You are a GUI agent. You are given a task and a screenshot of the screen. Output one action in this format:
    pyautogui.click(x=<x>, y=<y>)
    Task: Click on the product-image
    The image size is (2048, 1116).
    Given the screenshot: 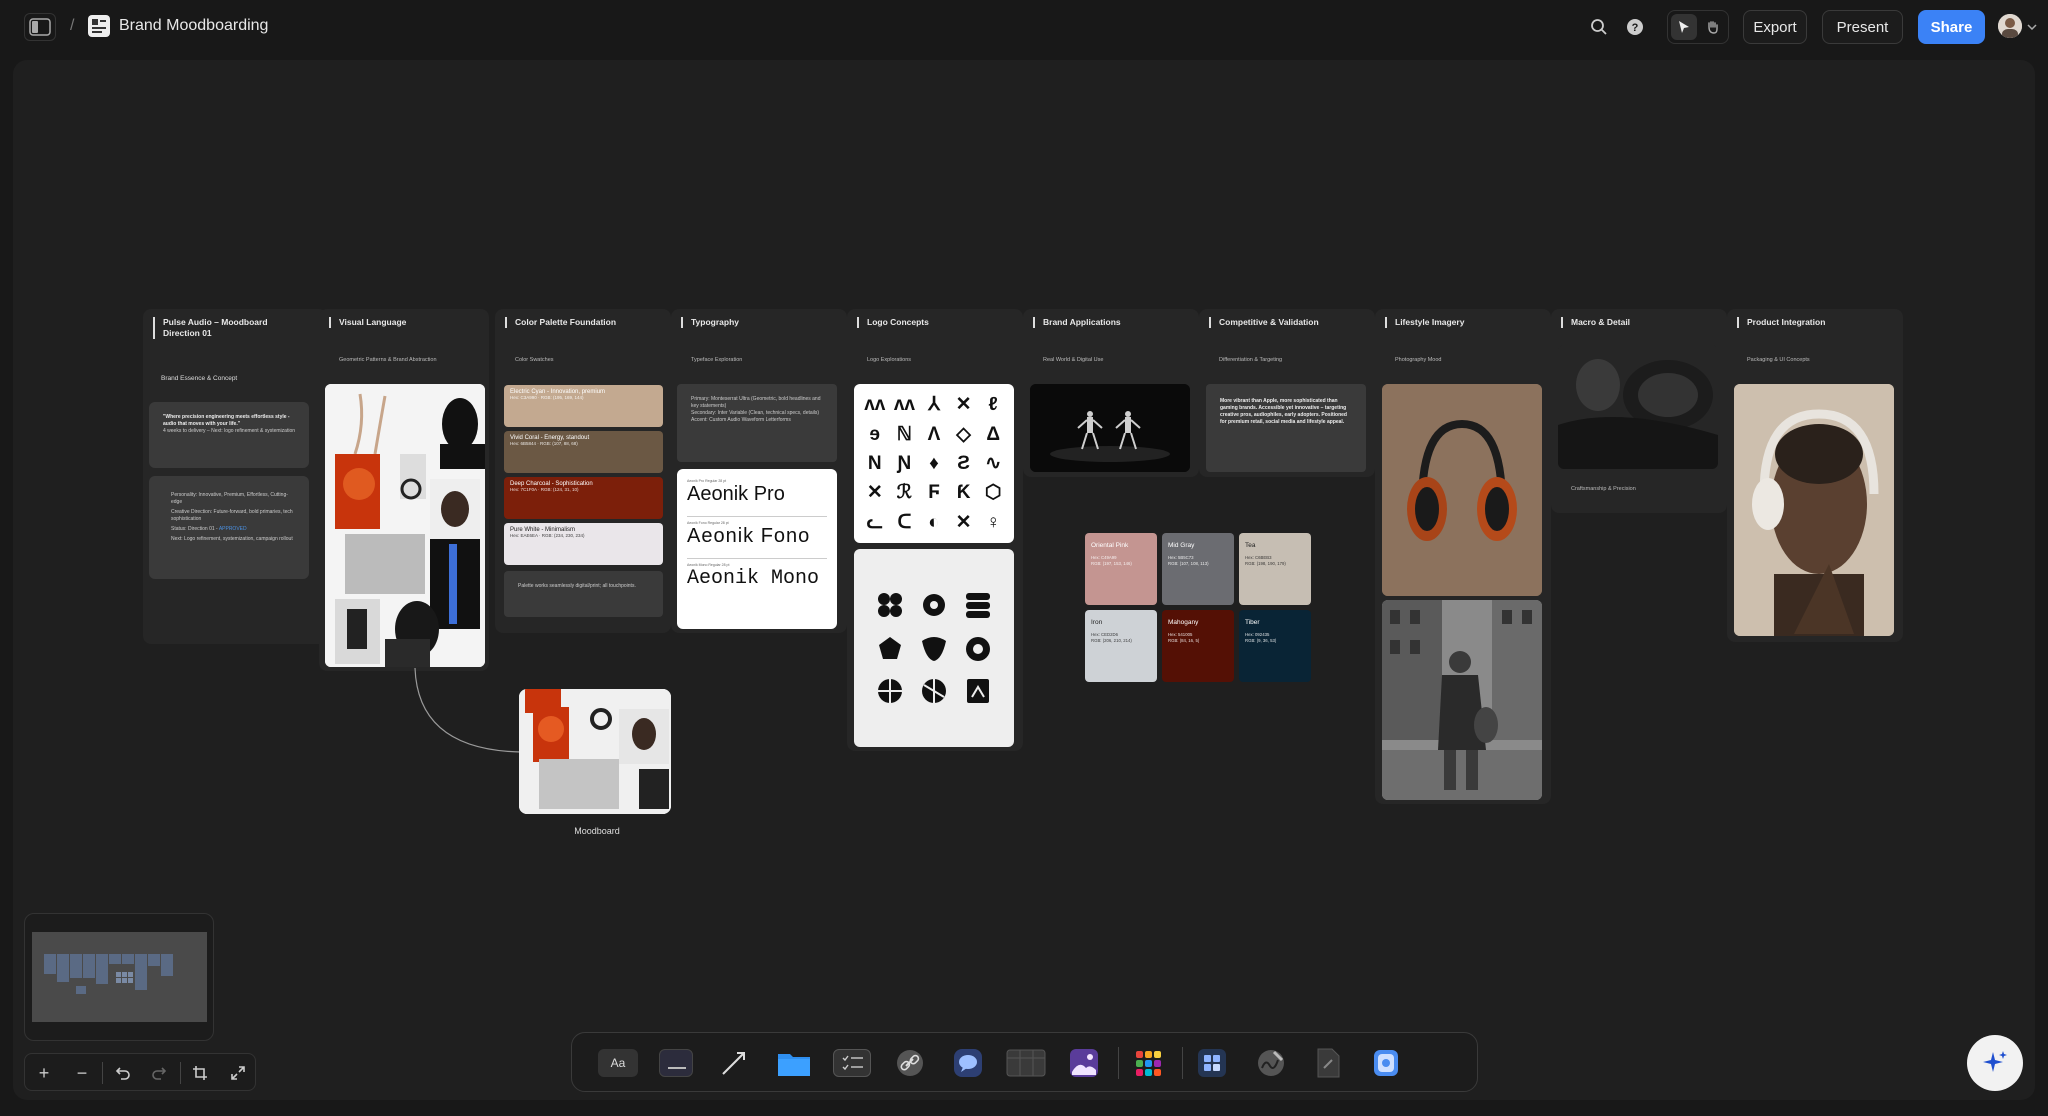 What is the action you would take?
    pyautogui.click(x=1814, y=510)
    